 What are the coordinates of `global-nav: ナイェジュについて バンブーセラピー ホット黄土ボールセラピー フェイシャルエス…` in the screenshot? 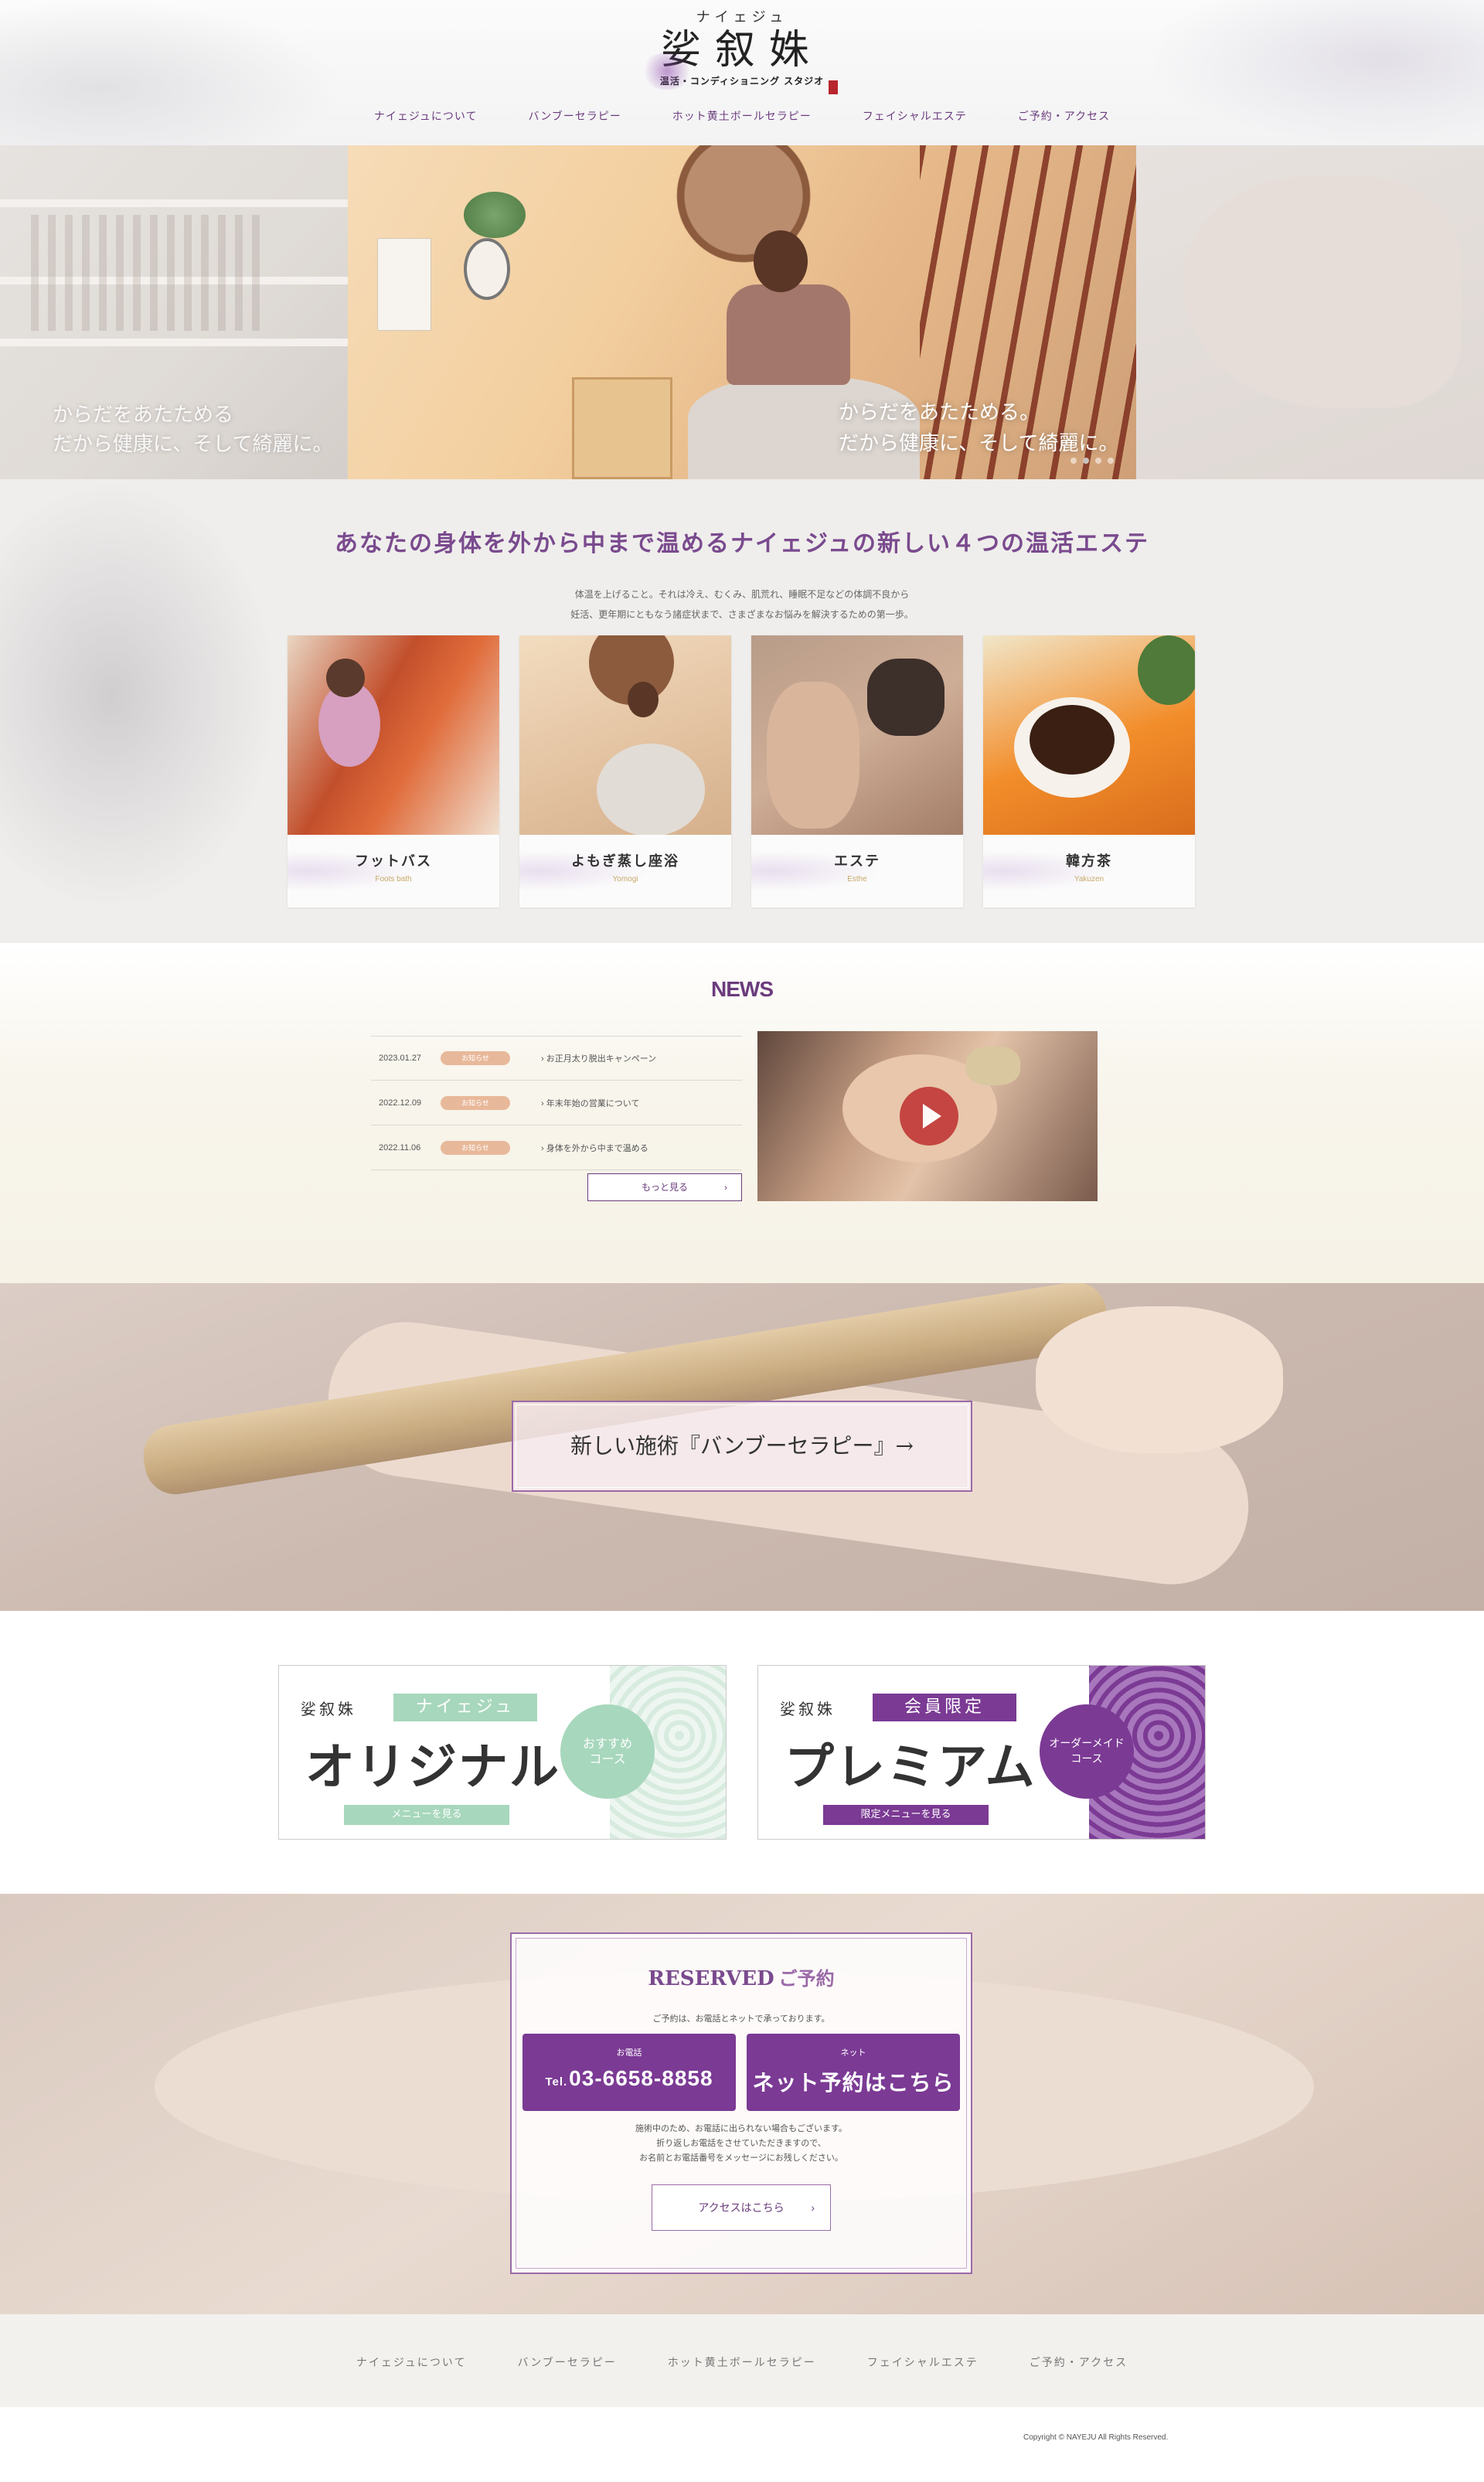 It's located at (742, 116).